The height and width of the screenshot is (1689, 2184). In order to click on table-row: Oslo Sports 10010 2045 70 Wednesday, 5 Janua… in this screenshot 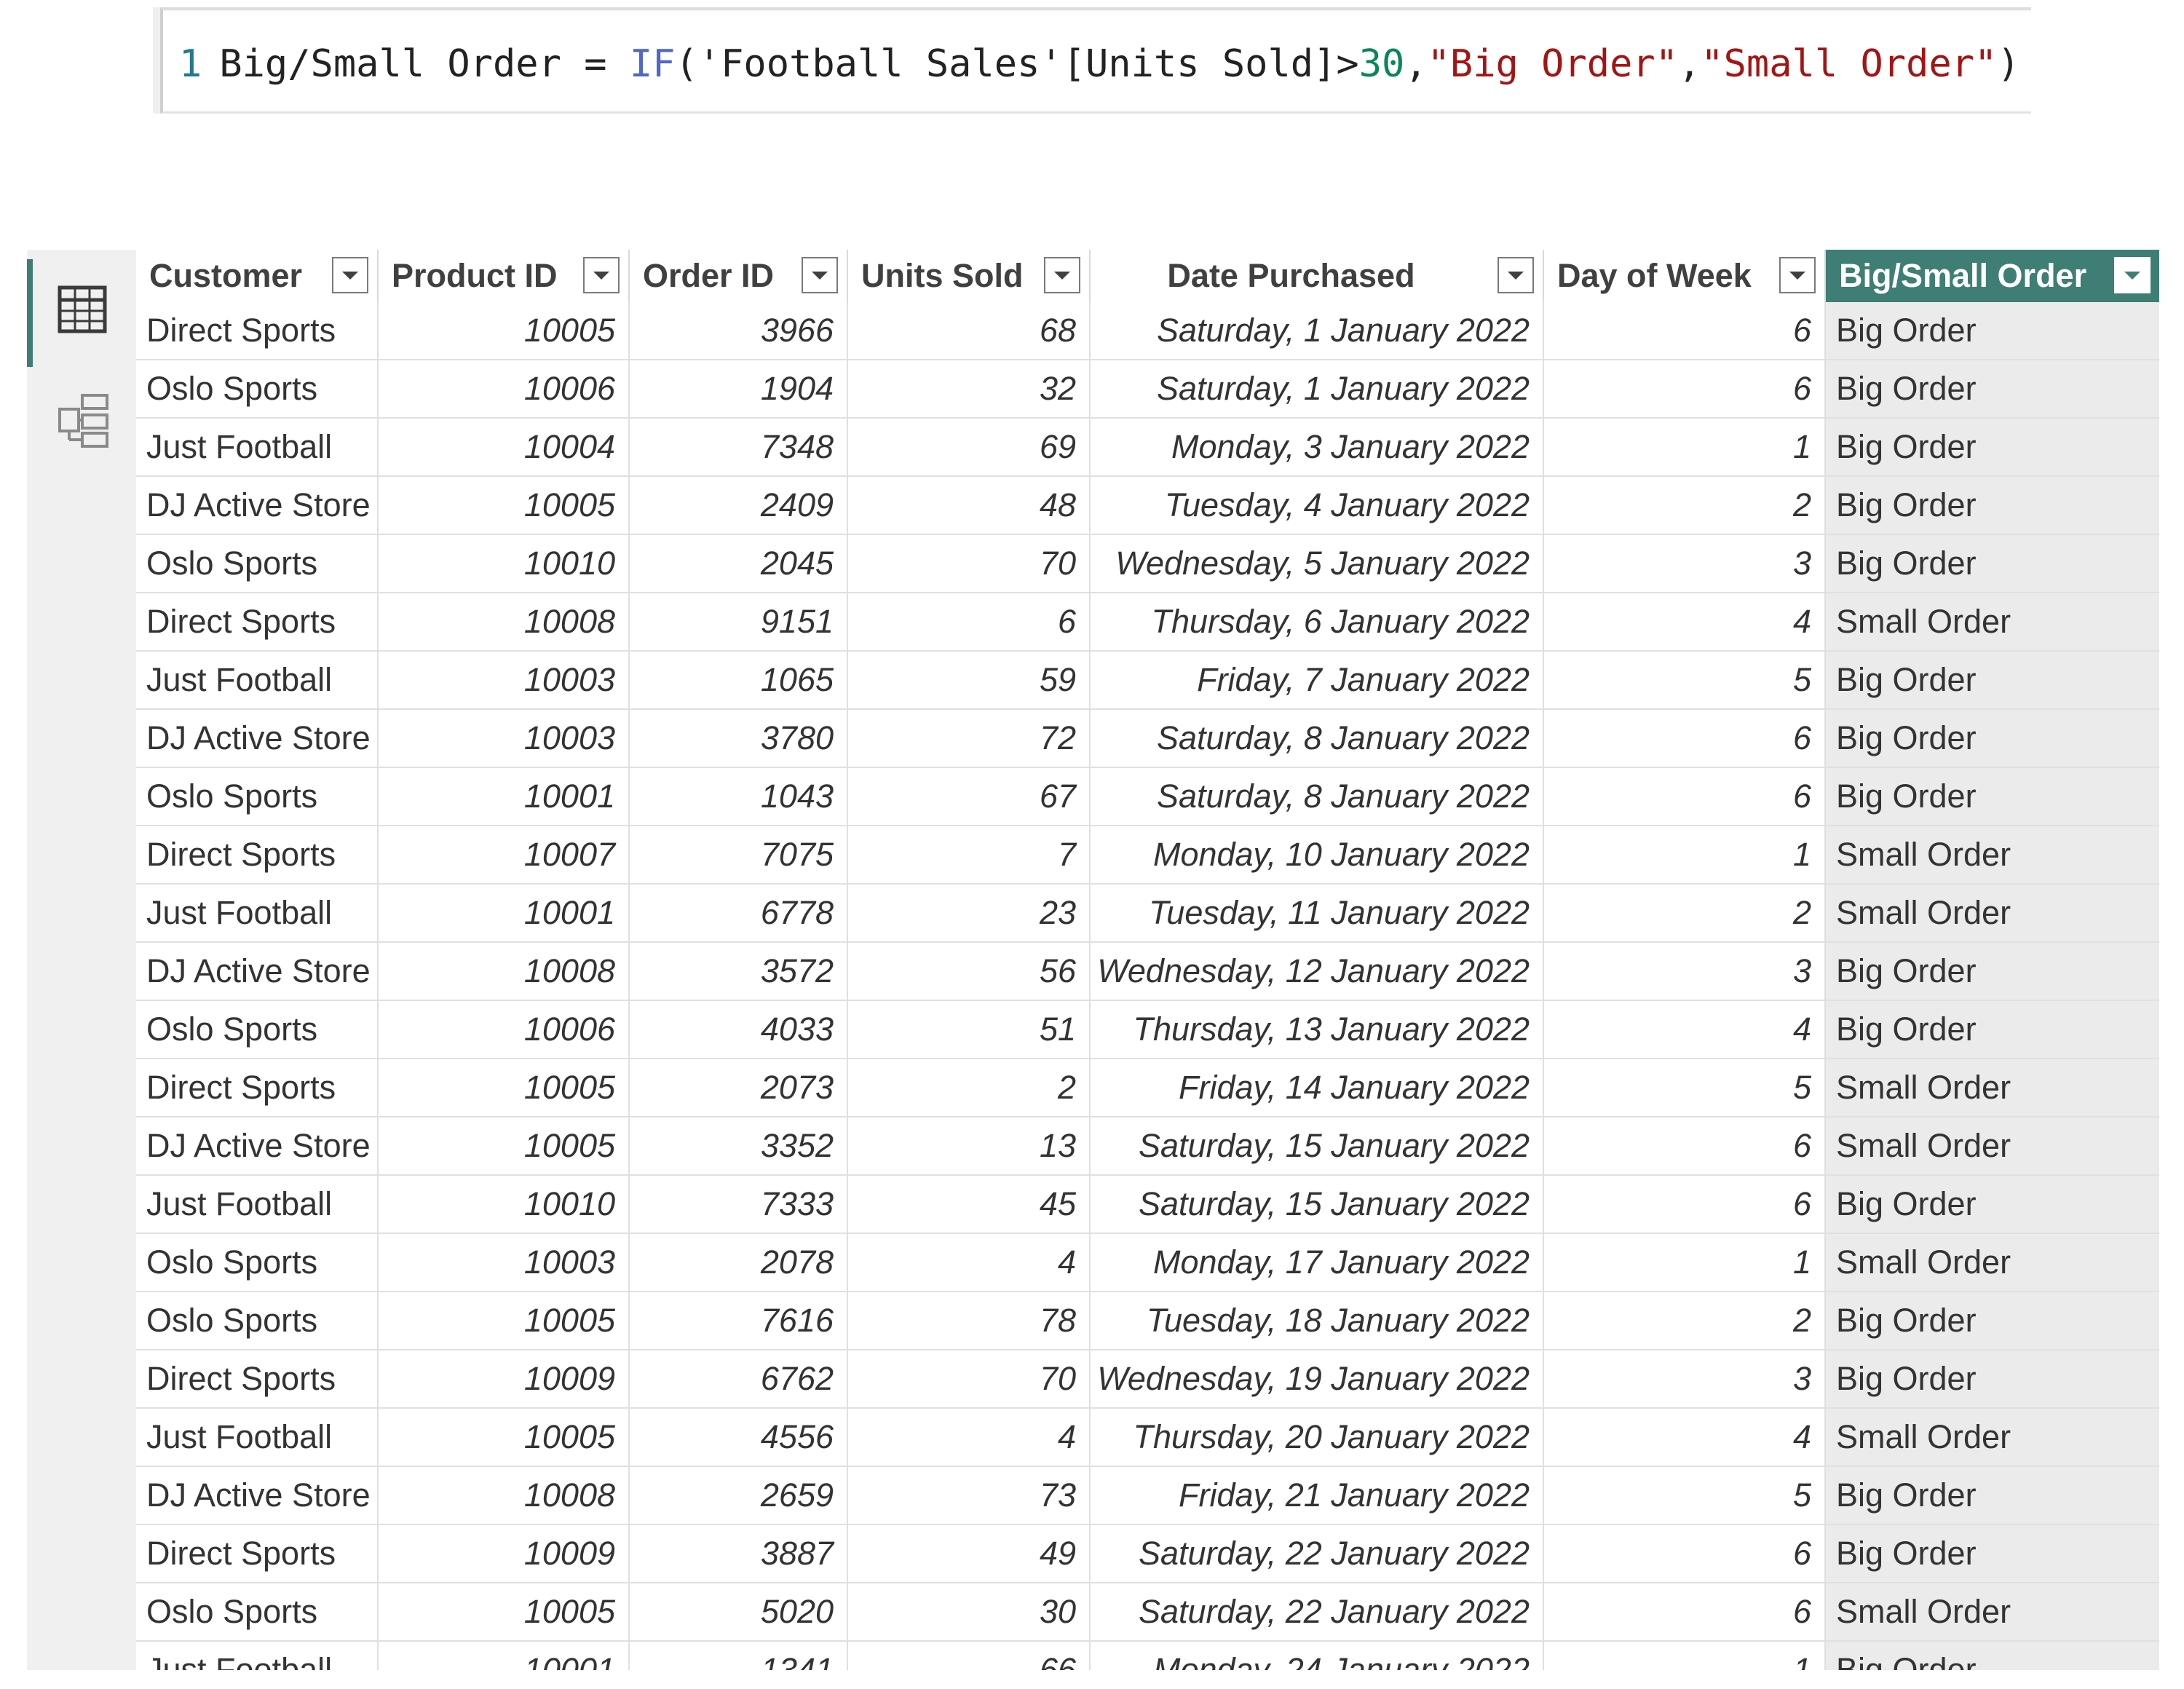, I will do `click(1155, 564)`.